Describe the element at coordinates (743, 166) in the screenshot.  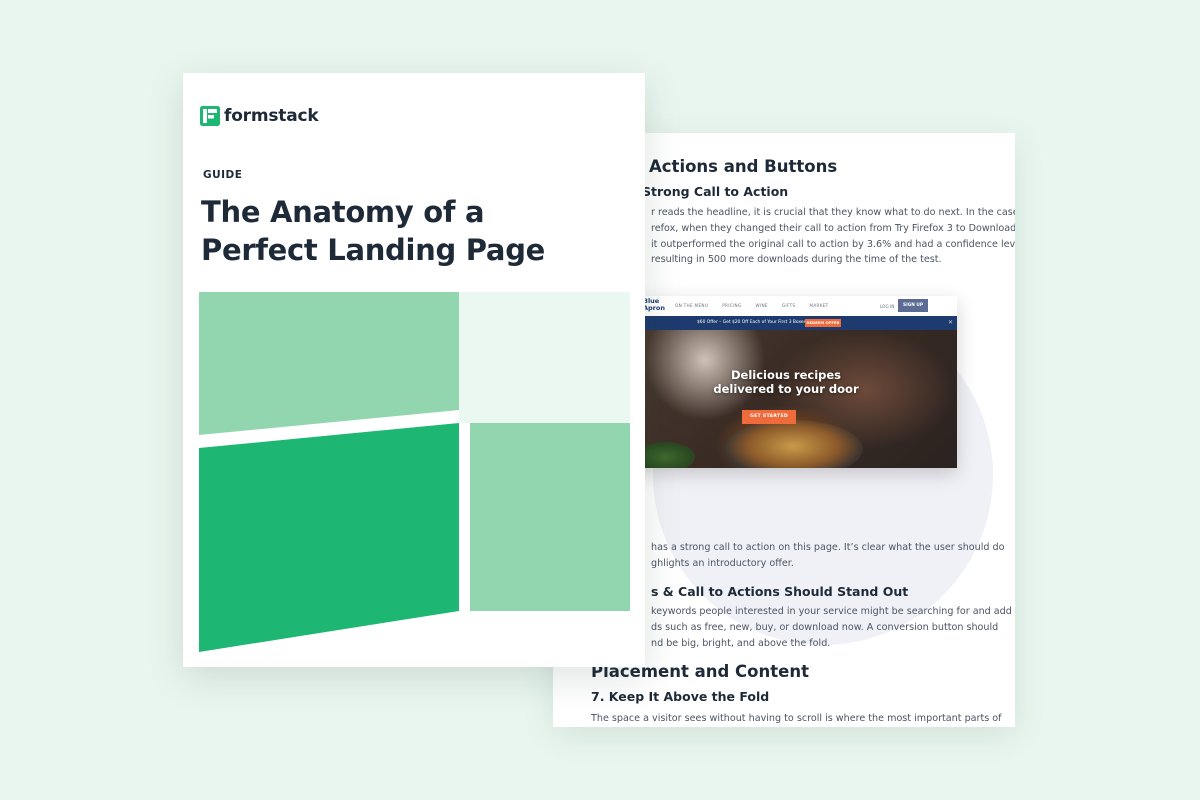
I see `section-heading-actions: Actions and Buttons` at that location.